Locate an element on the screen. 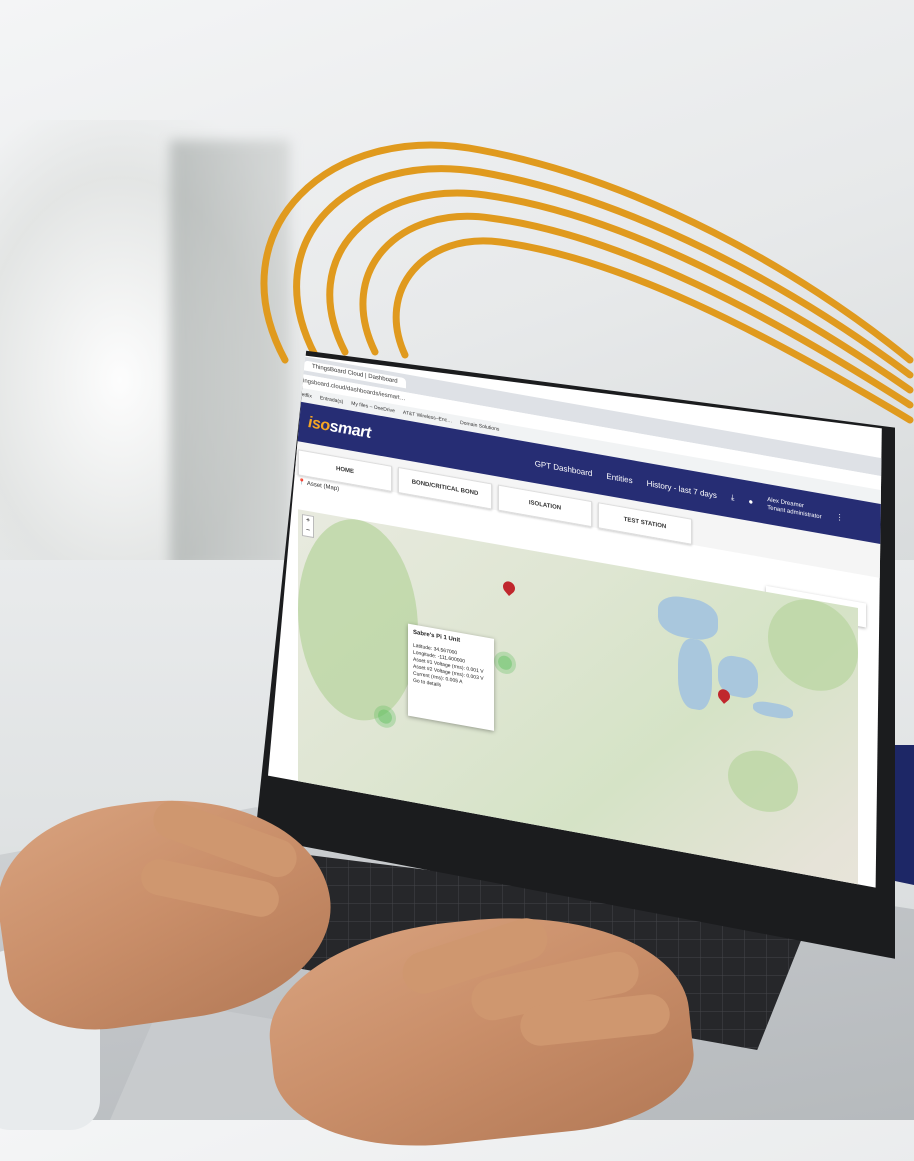 The height and width of the screenshot is (1161, 914). zoom-out-icon: − is located at coordinates (308, 531).